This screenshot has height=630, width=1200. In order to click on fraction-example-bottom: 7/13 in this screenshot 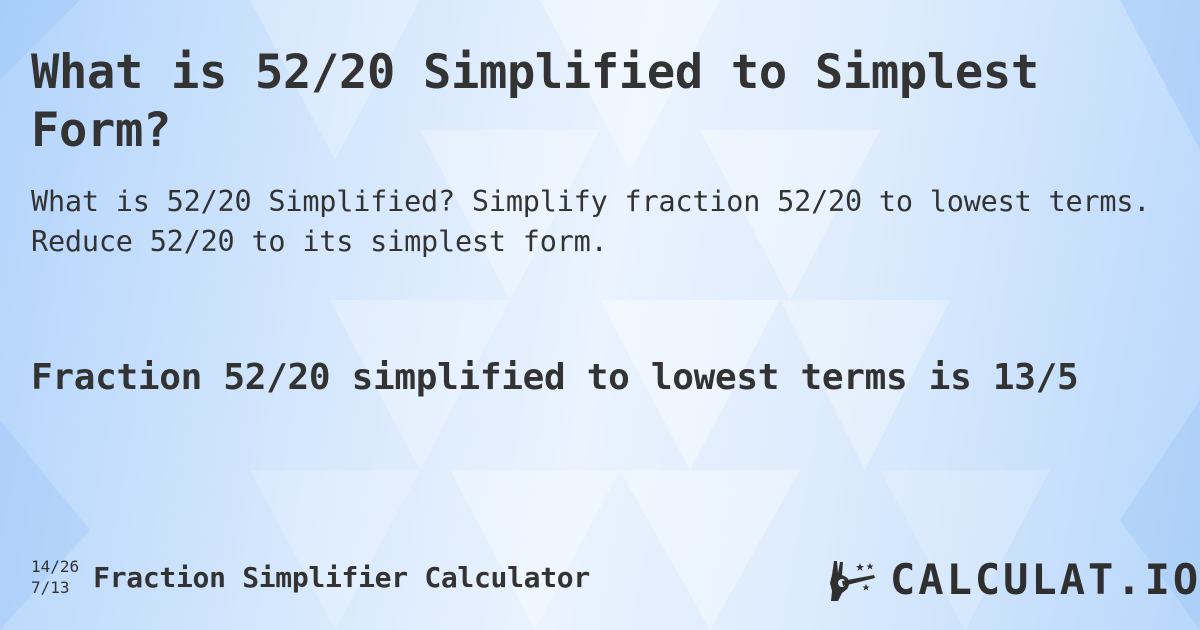, I will do `click(50, 587)`.